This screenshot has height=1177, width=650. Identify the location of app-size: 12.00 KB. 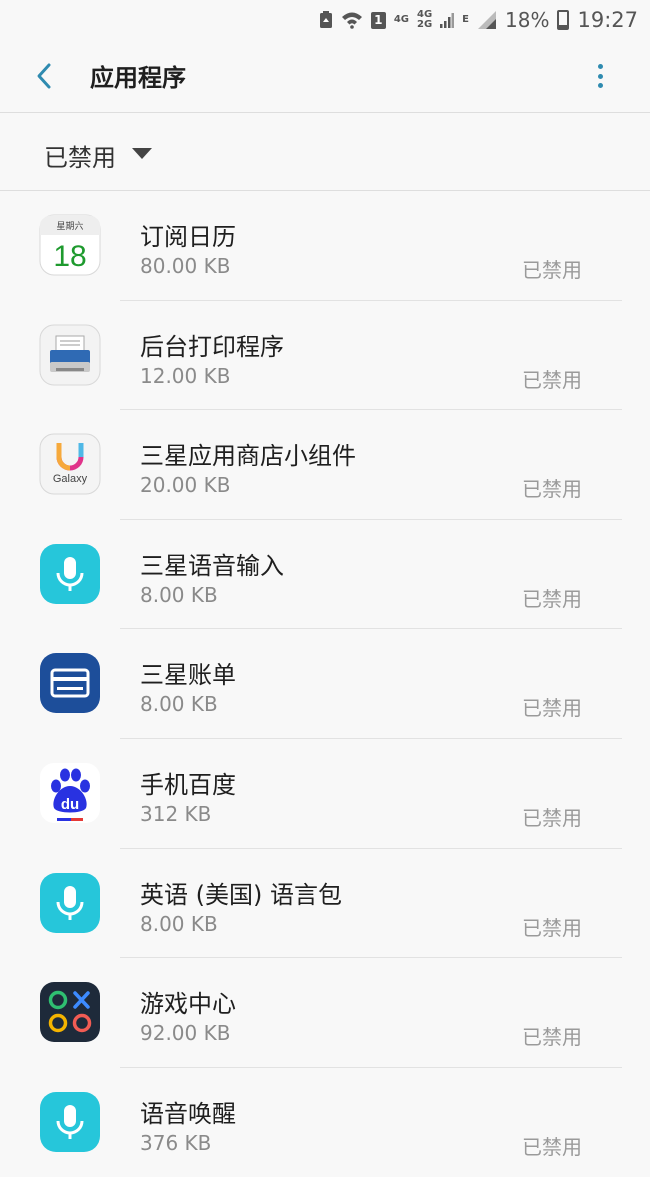
(185, 375).